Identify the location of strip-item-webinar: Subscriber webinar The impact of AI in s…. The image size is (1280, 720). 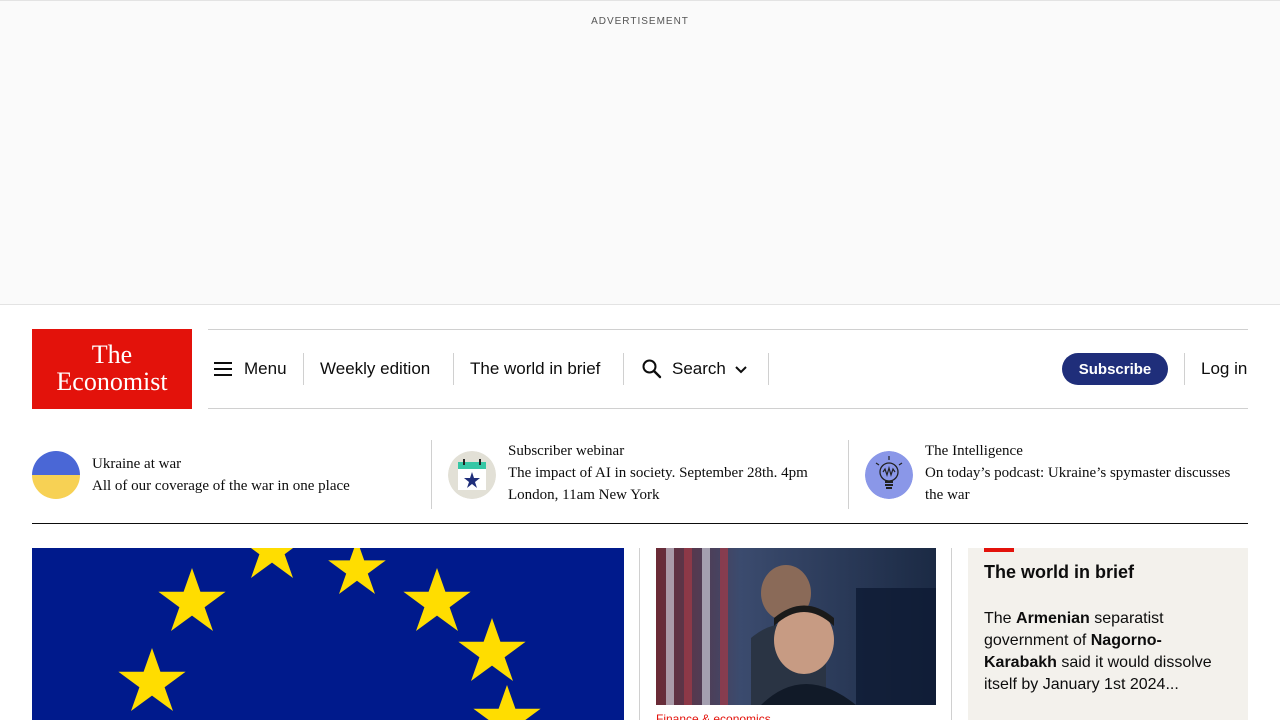
(640, 475).